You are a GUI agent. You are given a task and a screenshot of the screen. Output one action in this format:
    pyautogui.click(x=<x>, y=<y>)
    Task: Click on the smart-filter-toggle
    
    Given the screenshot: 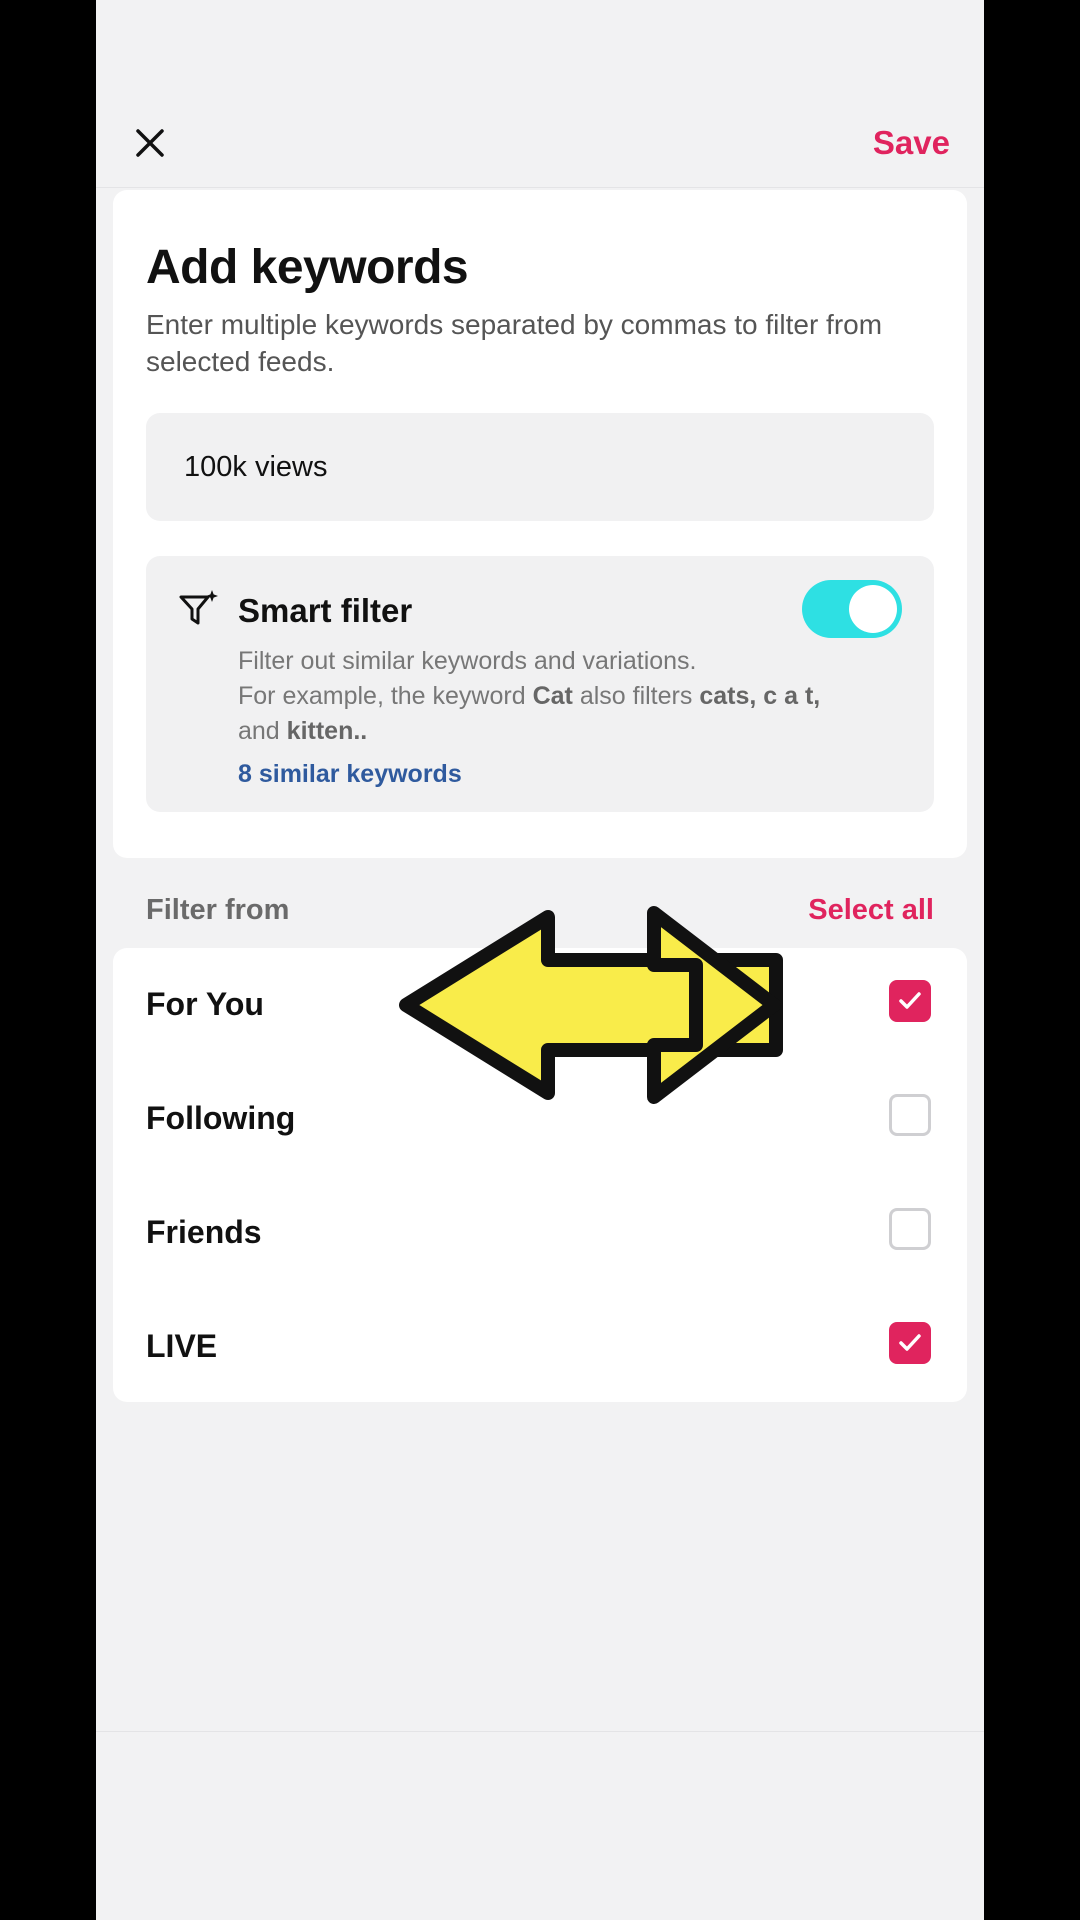 What is the action you would take?
    pyautogui.click(x=852, y=609)
    